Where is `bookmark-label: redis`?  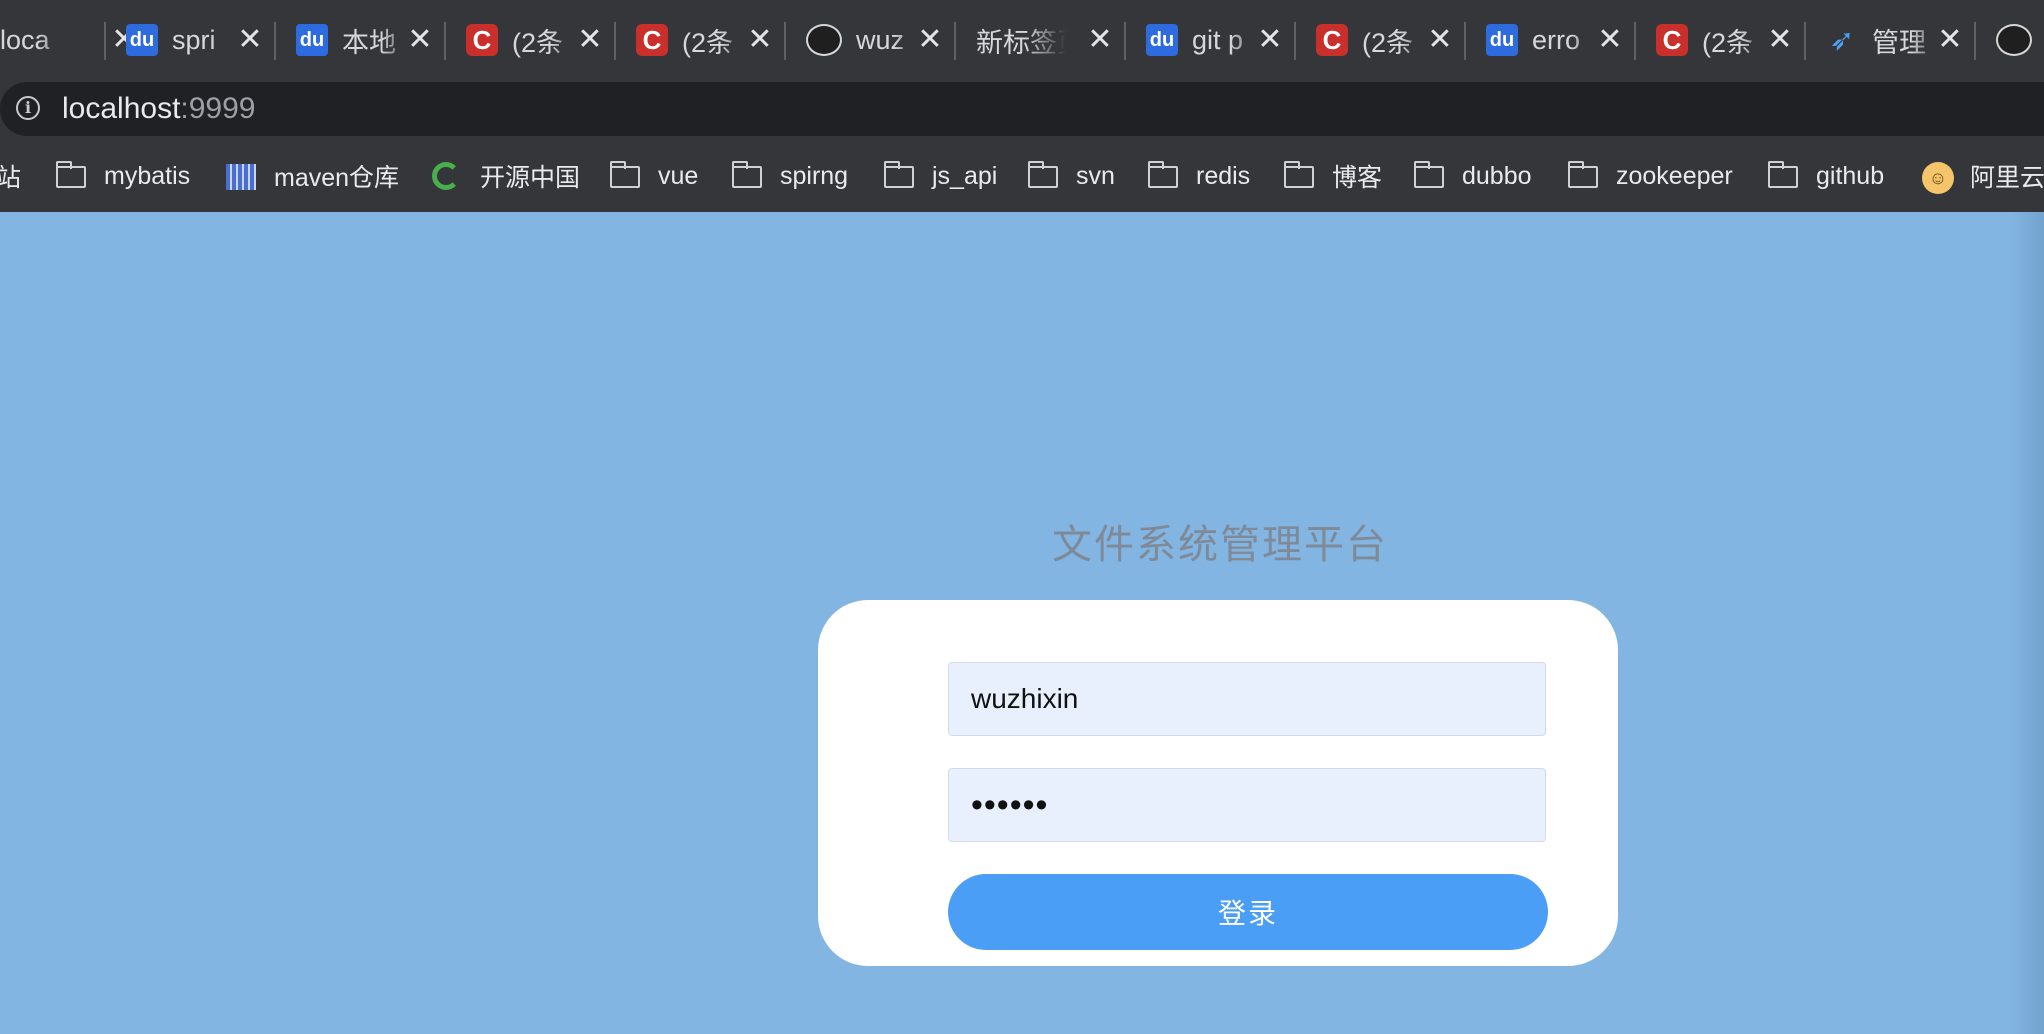
bookmark-label: redis is located at coordinates (1223, 175).